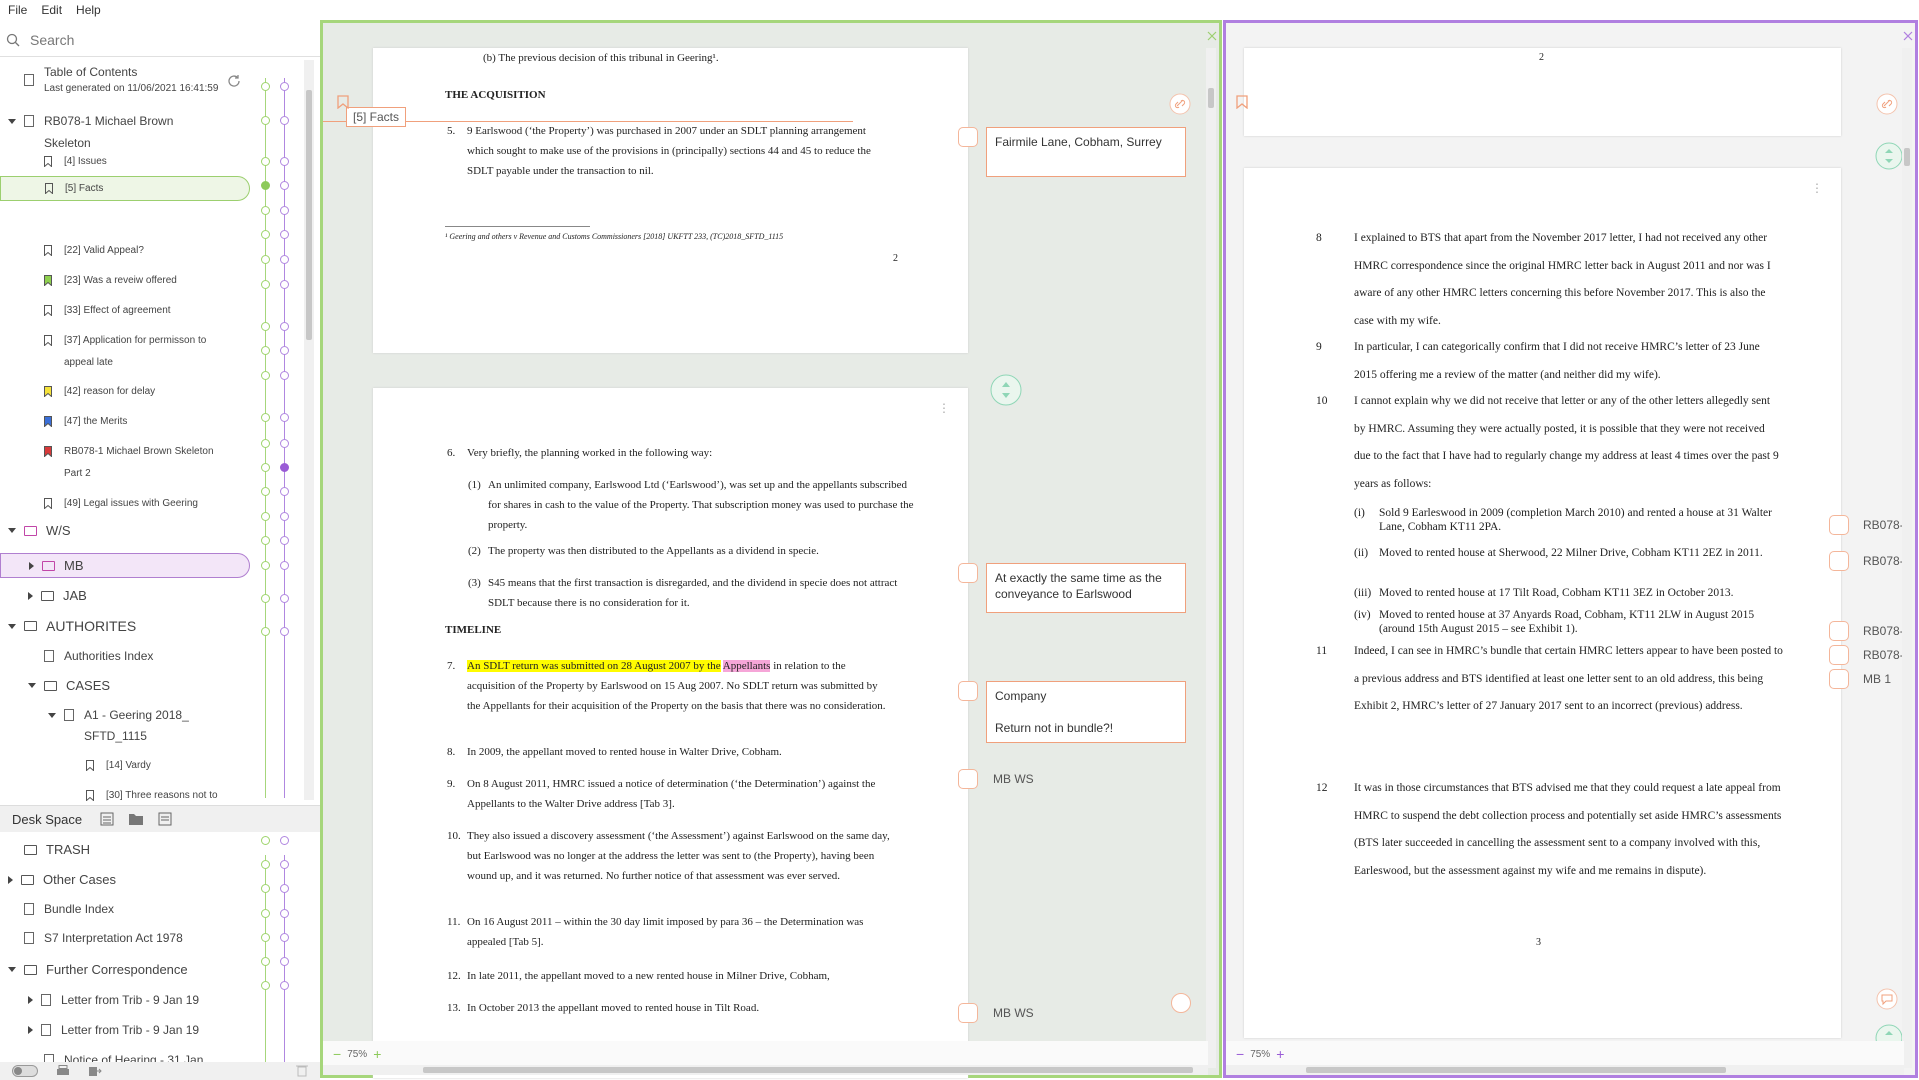 Image resolution: width=1919 pixels, height=1080 pixels. Describe the element at coordinates (153, 685) in the screenshot. I see `folder-cases: CASES` at that location.